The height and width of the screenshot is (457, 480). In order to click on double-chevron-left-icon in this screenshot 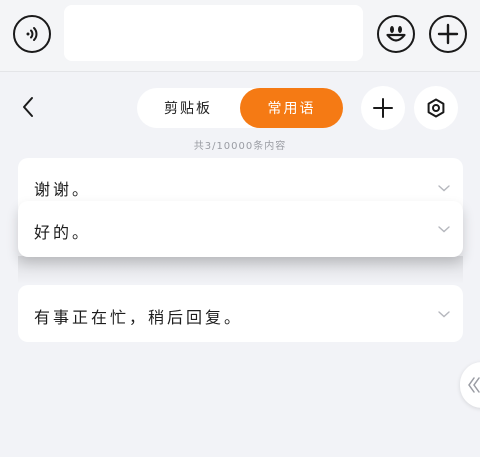, I will do `click(474, 385)`.